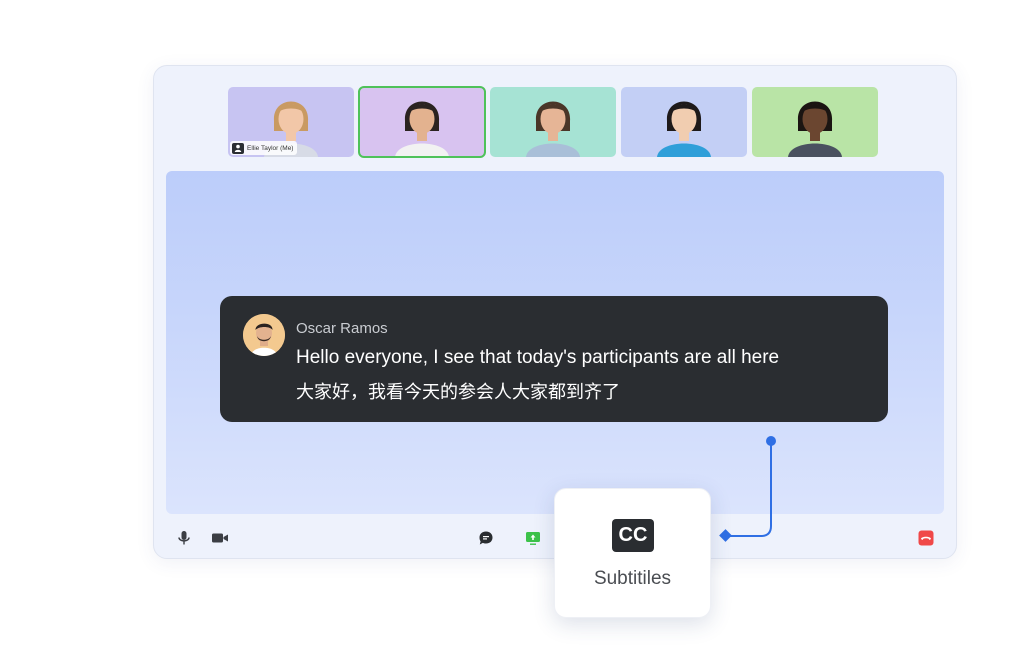 The width and height of the screenshot is (1010, 655). I want to click on speaker-name: Oscar Ramos, so click(342, 328).